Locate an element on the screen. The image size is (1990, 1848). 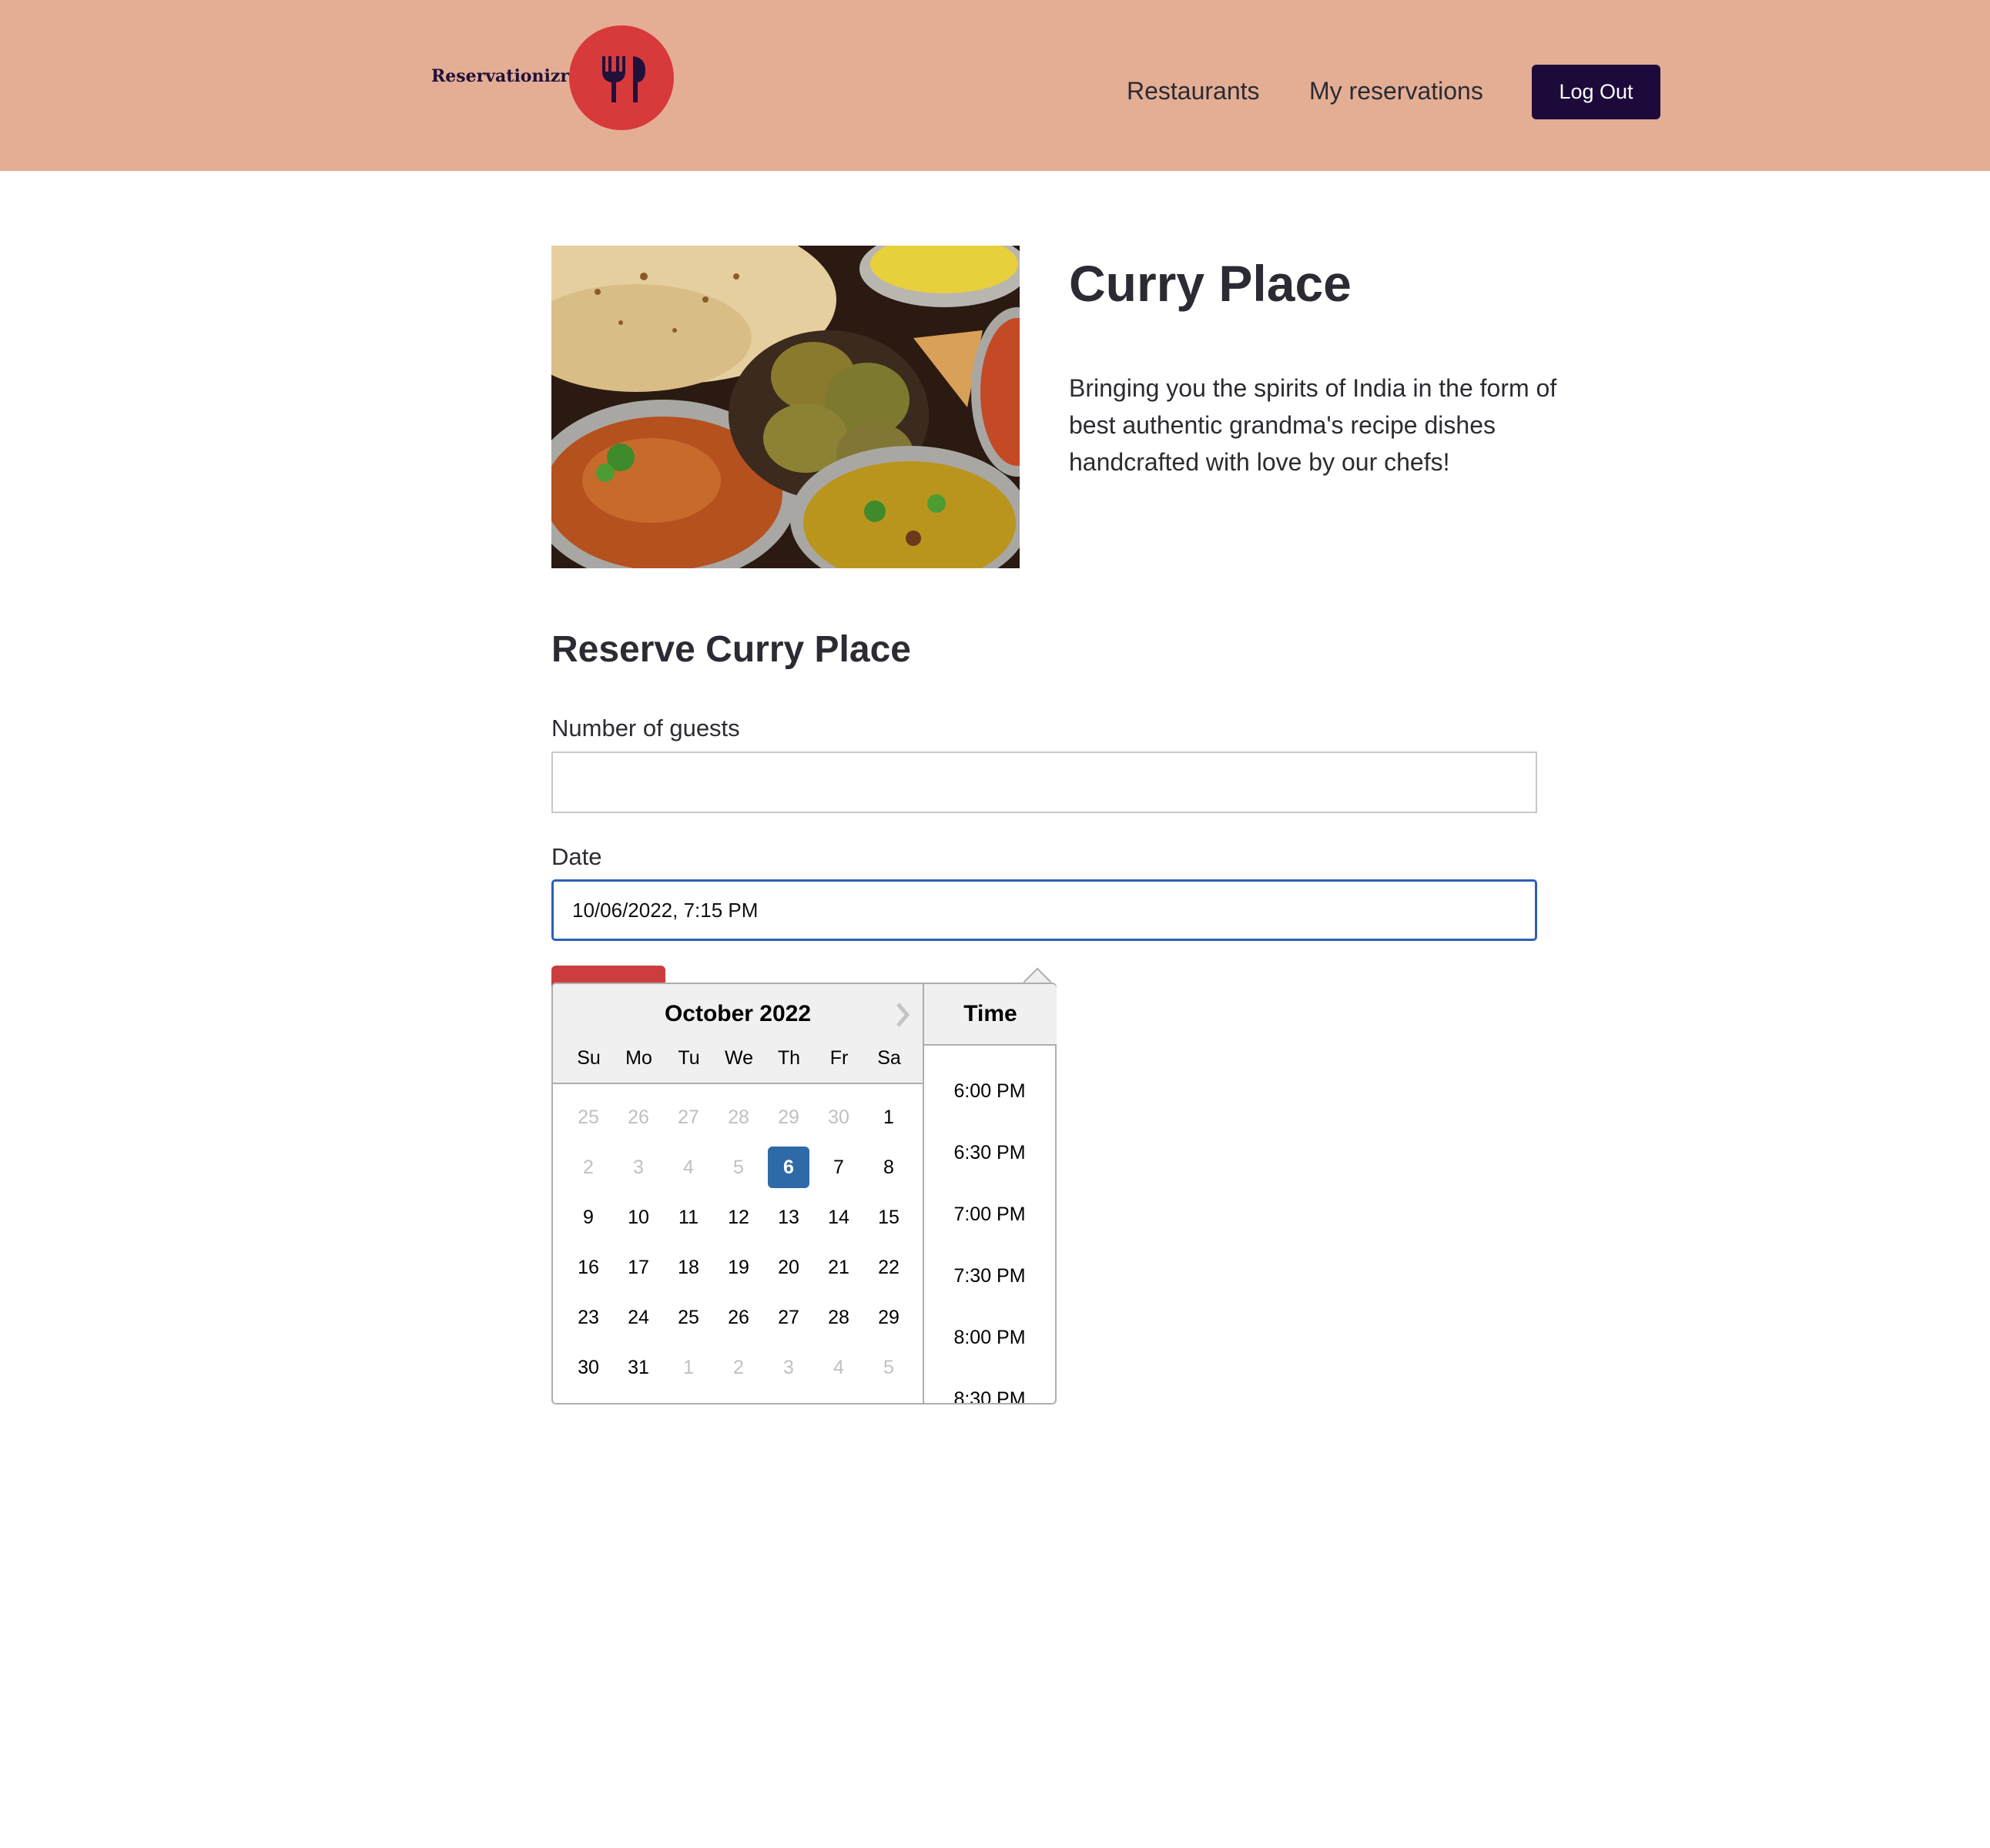
reserve-form-title: Reserve Curry Place is located at coordinates (731, 649).